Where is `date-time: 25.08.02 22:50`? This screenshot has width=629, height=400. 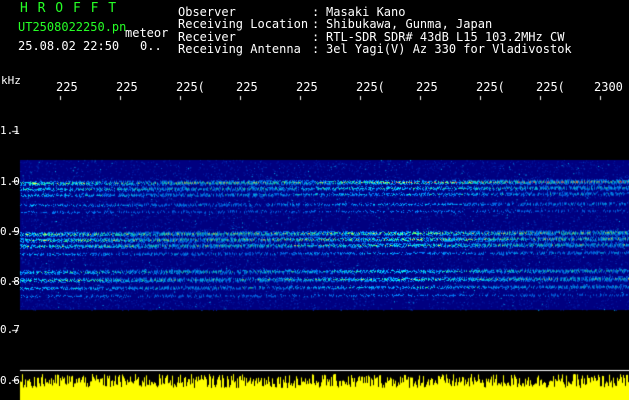
date-time: 25.08.02 22:50 is located at coordinates (69, 46).